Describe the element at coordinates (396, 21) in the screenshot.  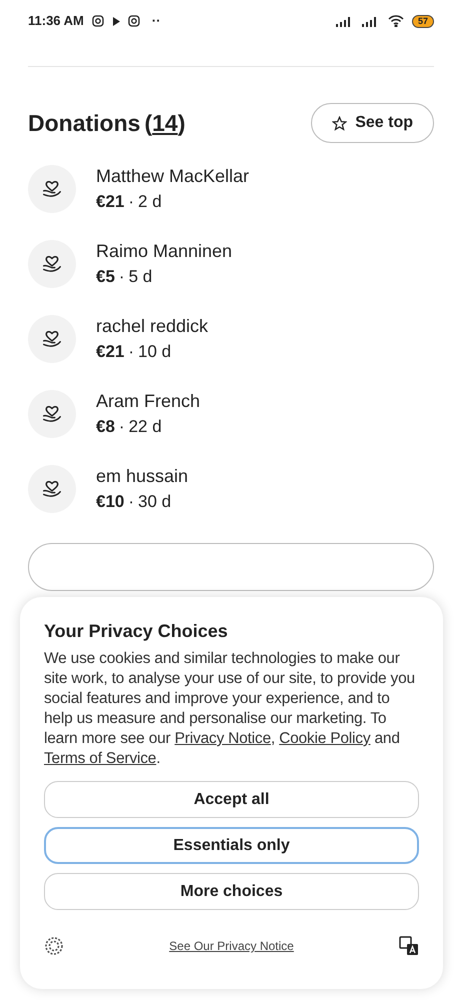
I see `wifi-icon` at that location.